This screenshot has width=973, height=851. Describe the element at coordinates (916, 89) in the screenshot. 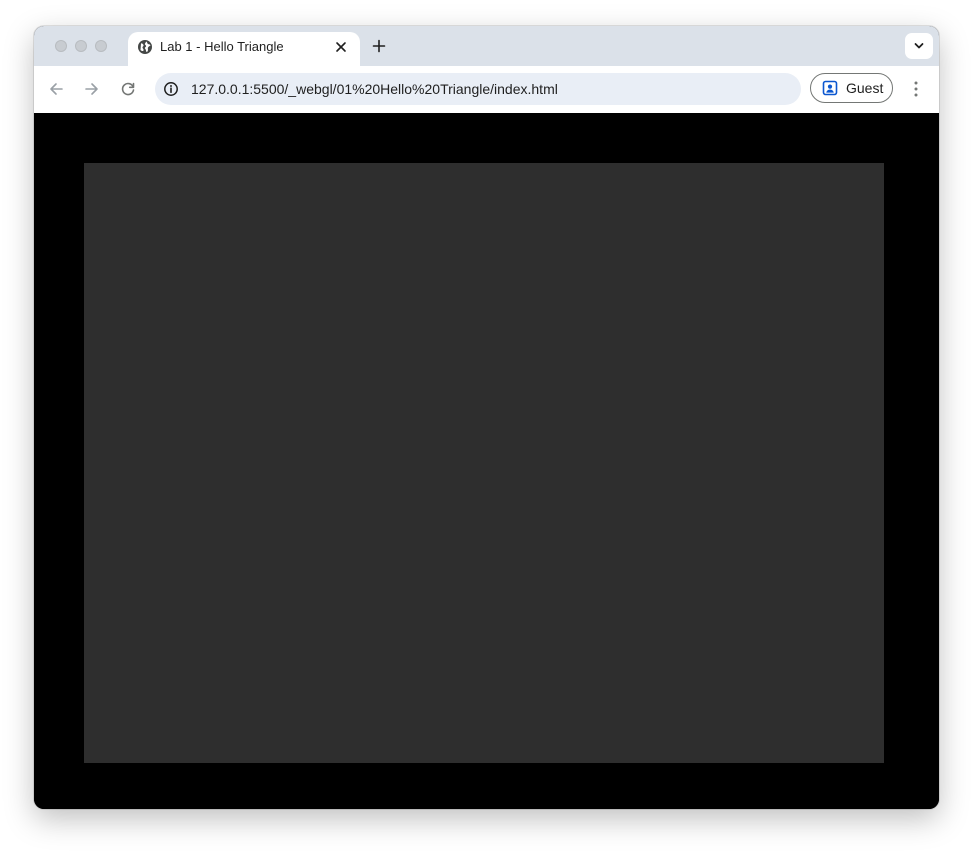

I see `more-vertical-icon` at that location.